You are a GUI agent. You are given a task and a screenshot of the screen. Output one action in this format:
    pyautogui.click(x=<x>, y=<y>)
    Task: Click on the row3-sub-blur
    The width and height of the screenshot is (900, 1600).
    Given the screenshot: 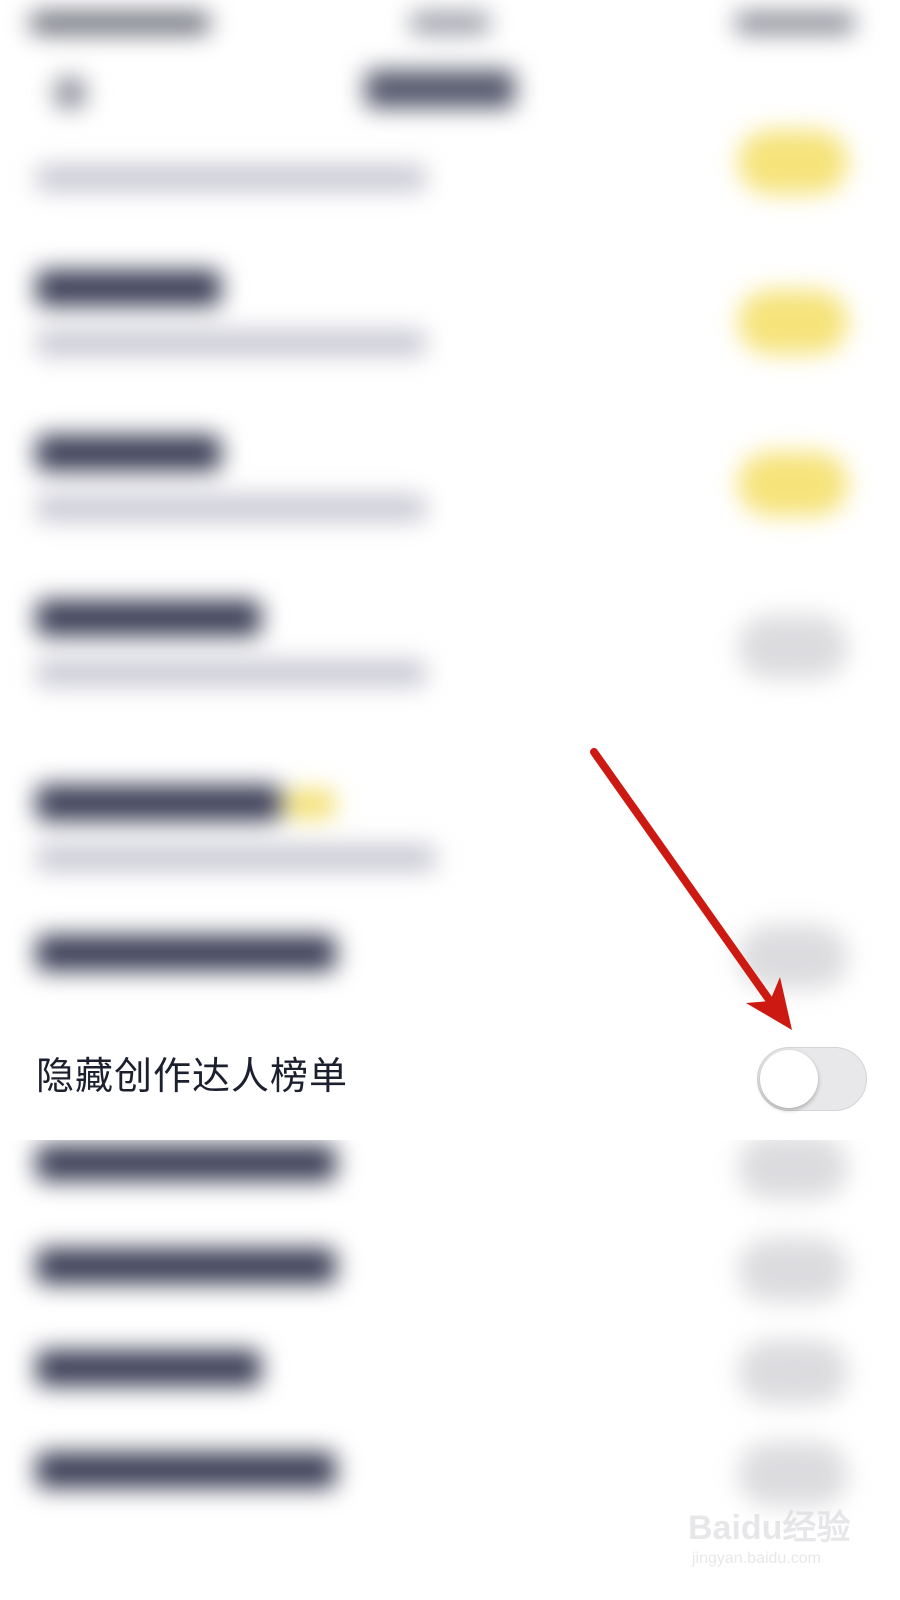 What is the action you would take?
    pyautogui.click(x=231, y=508)
    